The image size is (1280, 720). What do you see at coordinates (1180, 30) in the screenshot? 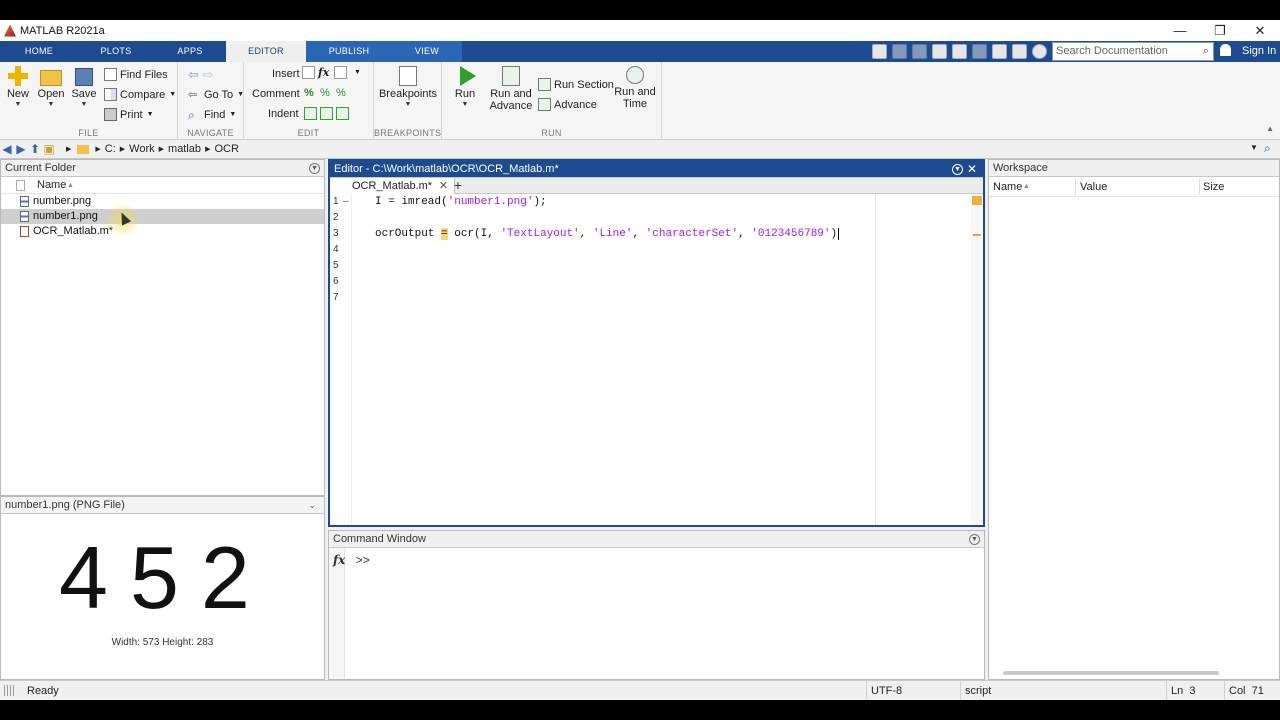
I see `minimize-icon: —` at bounding box center [1180, 30].